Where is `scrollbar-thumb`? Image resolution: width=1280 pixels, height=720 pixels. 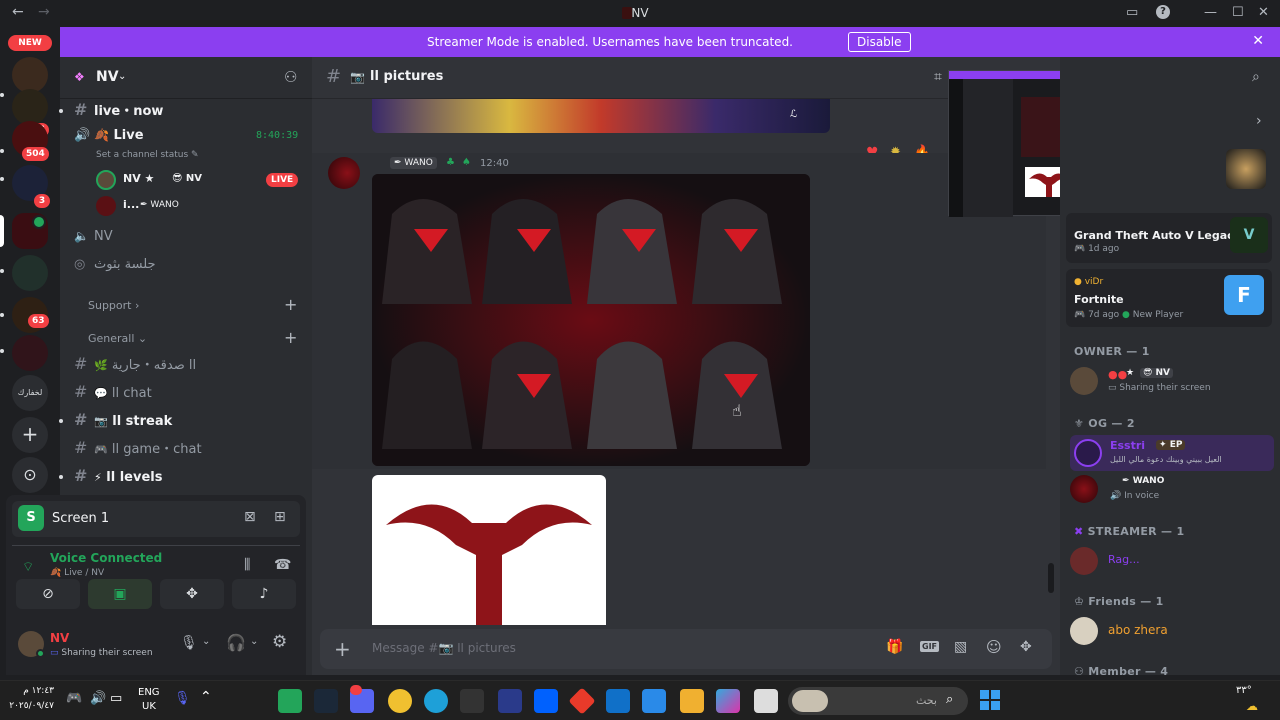
scrollbar-thumb is located at coordinates (1051, 578).